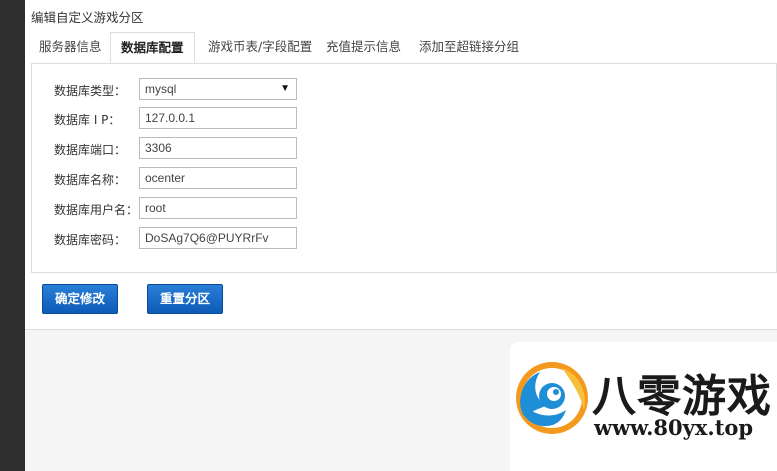 This screenshot has height=471, width=777. Describe the element at coordinates (260, 47) in the screenshot. I see `tab-currency-table-config: 游戏币表/字段配置` at that location.